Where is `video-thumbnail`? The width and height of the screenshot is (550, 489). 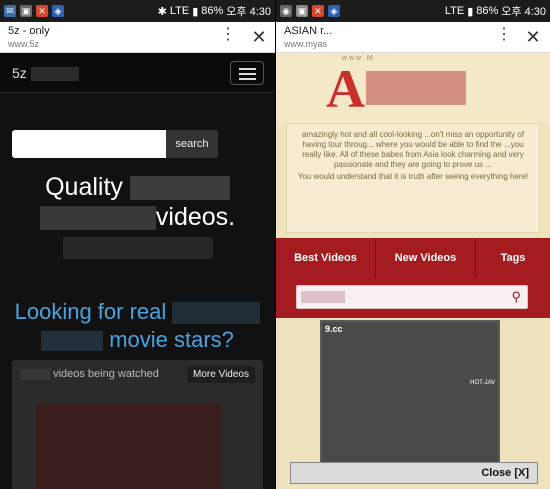
video-thumbnail is located at coordinates (129, 446).